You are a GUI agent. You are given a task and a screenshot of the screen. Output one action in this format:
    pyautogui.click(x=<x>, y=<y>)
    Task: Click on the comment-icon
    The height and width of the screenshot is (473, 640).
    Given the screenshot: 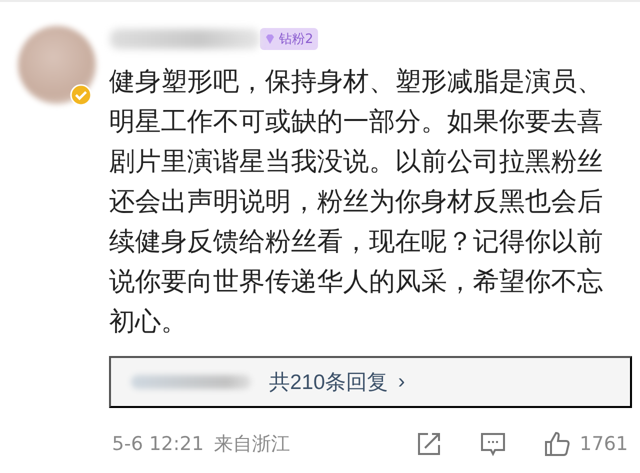 What is the action you would take?
    pyautogui.click(x=493, y=444)
    